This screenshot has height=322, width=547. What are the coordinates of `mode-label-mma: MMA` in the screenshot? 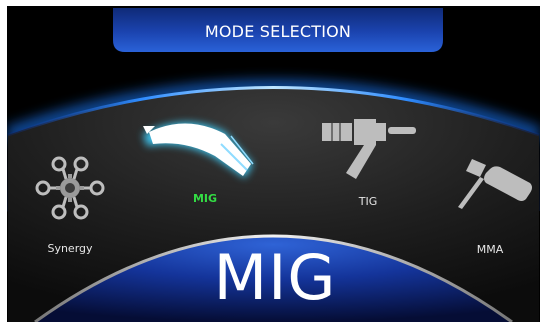 It's located at (490, 249).